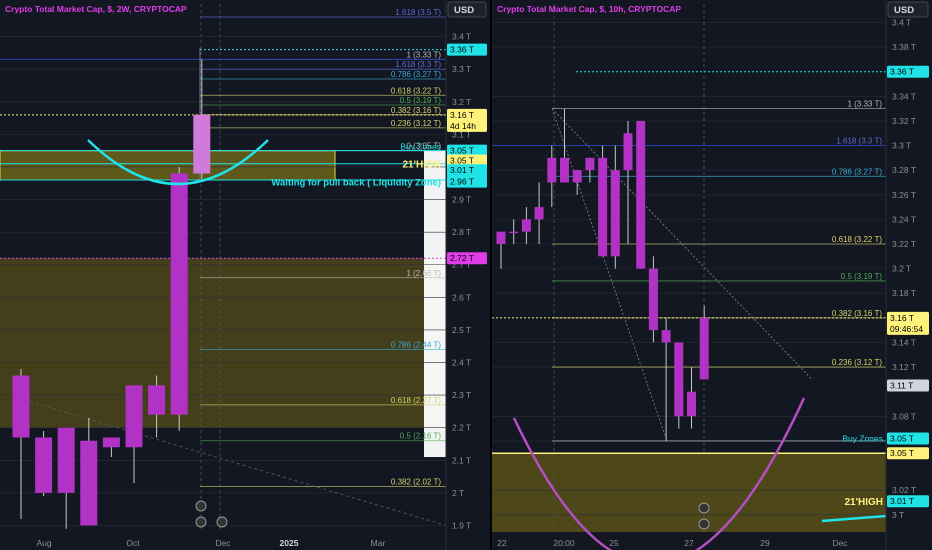 The width and height of the screenshot is (932, 550). I want to click on fib-level-label: 0.236 (3.12 T), so click(416, 123).